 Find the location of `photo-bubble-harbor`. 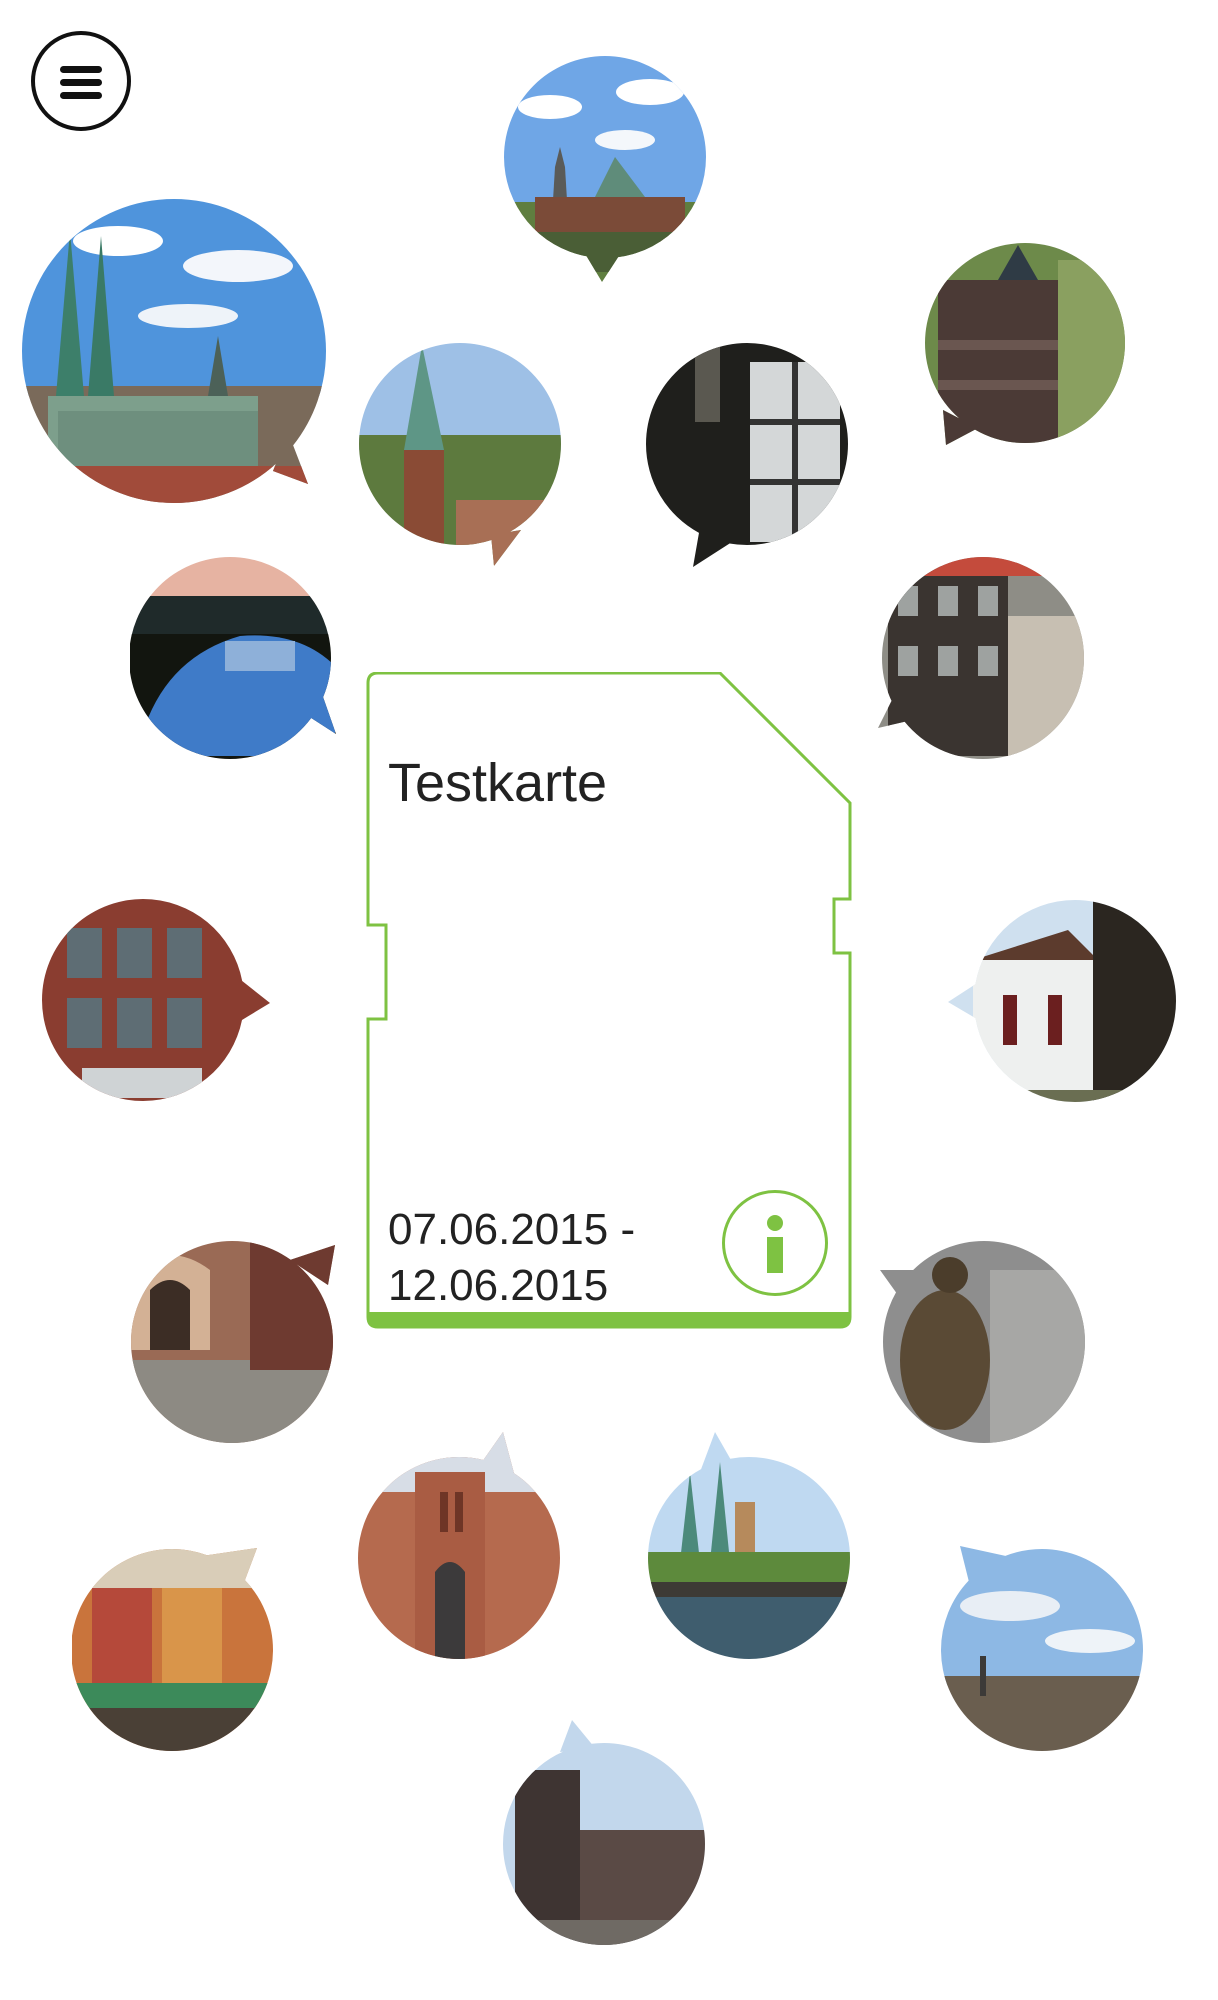

photo-bubble-harbor is located at coordinates (1045, 1651).